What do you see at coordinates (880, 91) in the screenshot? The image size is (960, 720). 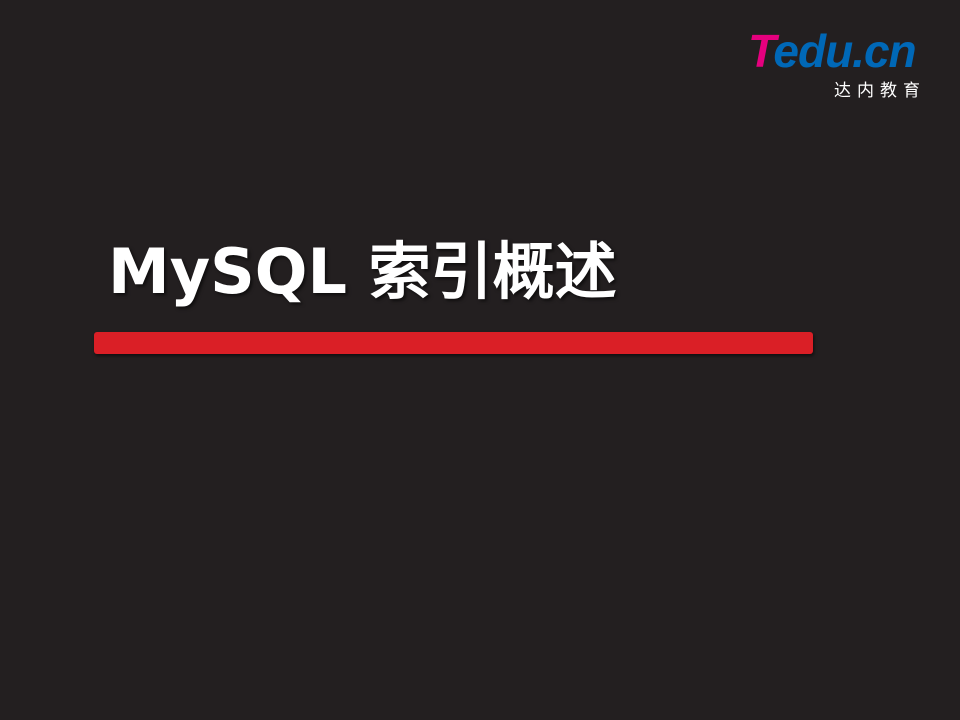 I see `logo-subtitle: 达内教育` at bounding box center [880, 91].